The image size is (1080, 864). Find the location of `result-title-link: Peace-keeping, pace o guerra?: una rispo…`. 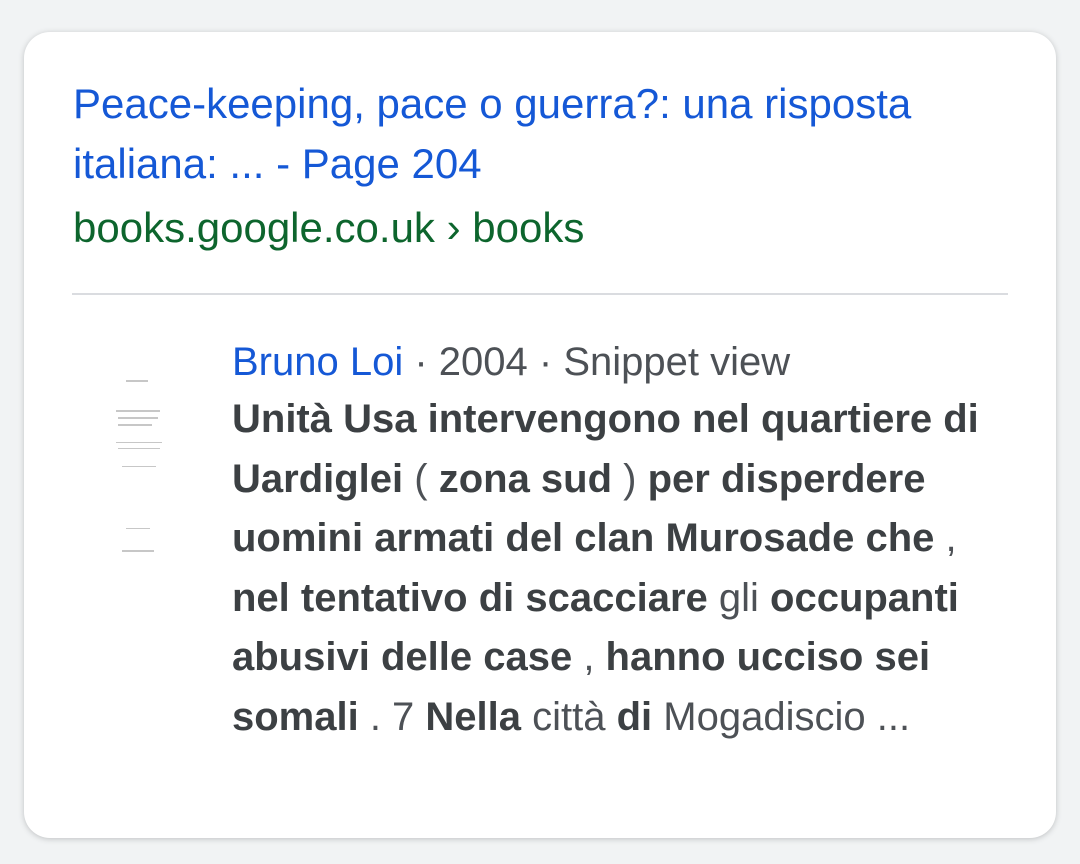

result-title-link: Peace-keeping, pace o guerra?: una rispo… is located at coordinates (548, 134).